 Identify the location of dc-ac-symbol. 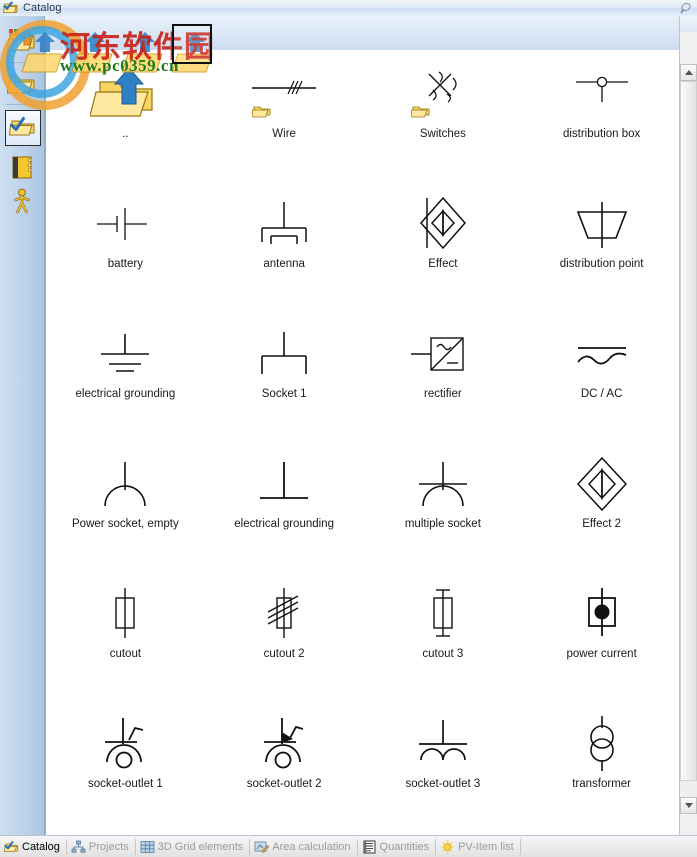
(602, 354).